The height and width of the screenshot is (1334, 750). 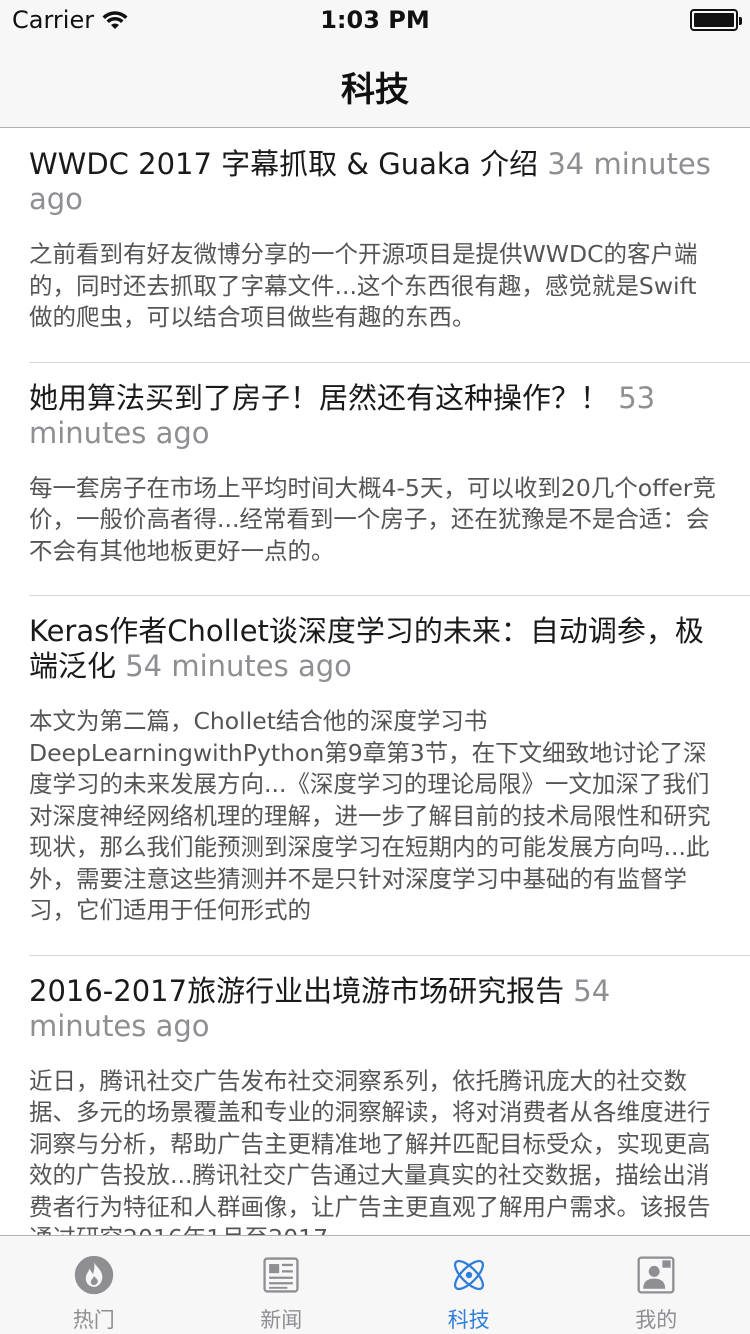 What do you see at coordinates (656, 1320) in the screenshot?
I see `tab-label: 我的` at bounding box center [656, 1320].